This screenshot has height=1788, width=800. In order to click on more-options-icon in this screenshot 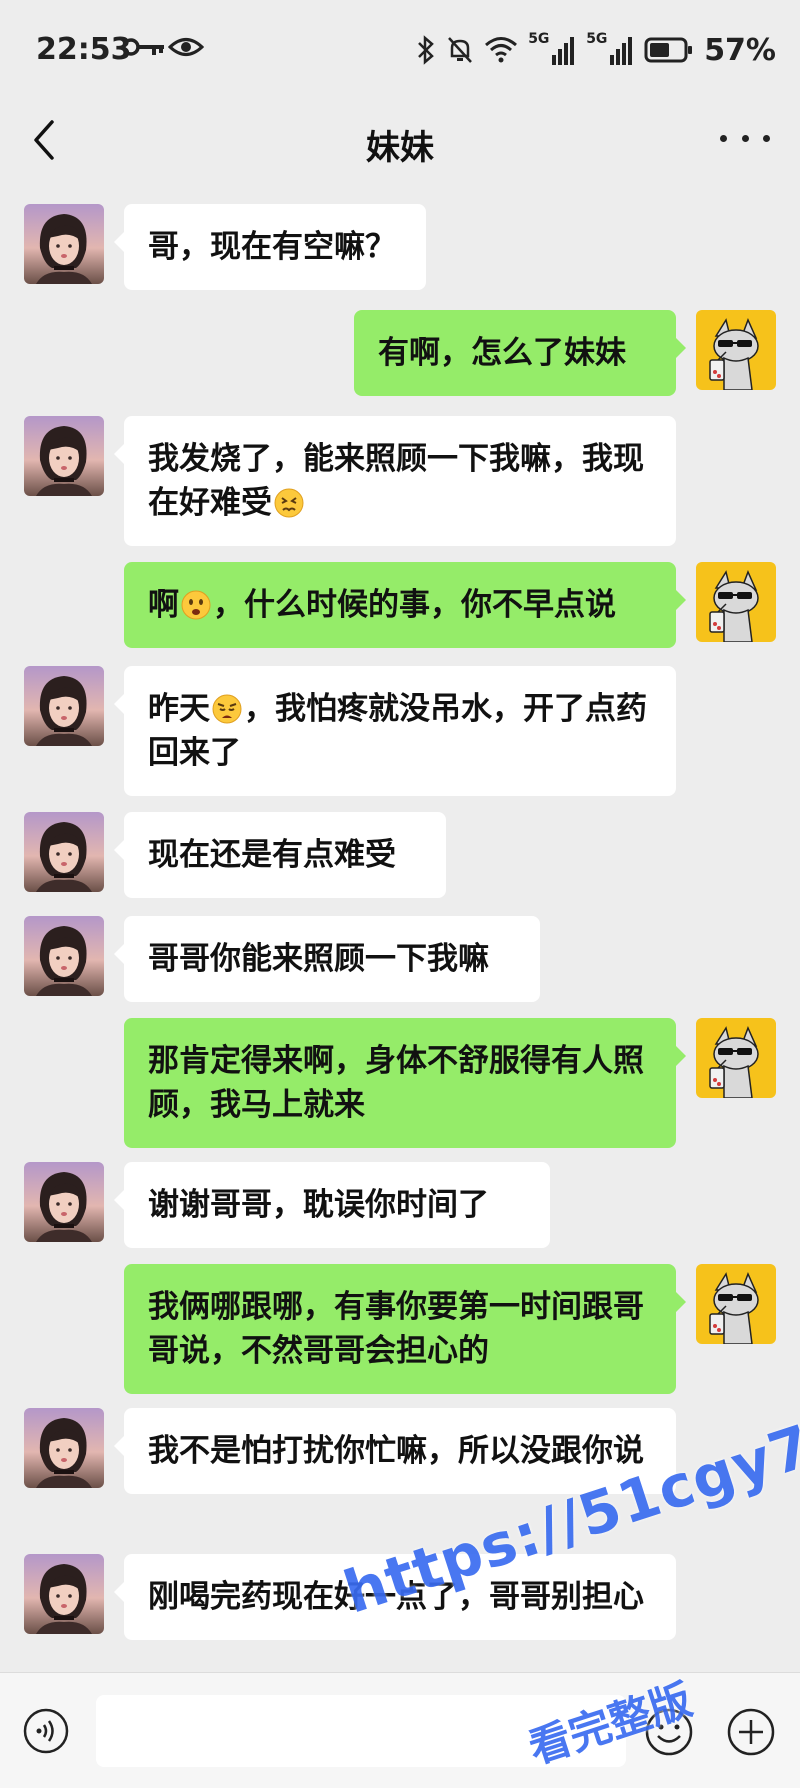, I will do `click(745, 138)`.